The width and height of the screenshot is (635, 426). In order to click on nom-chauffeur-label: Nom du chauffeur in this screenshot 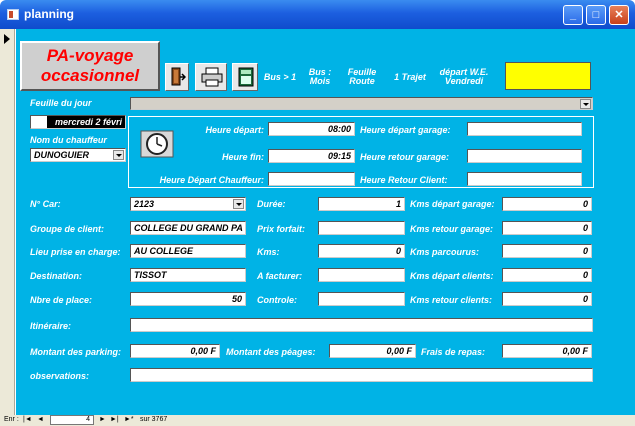, I will do `click(68, 140)`.